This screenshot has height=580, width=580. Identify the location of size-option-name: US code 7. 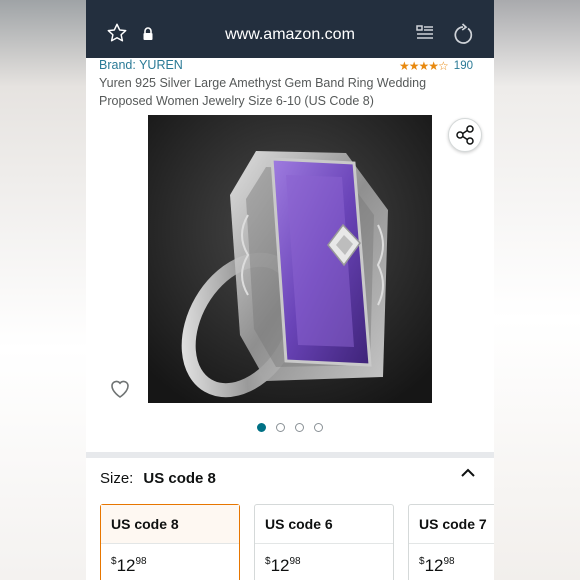
(451, 524).